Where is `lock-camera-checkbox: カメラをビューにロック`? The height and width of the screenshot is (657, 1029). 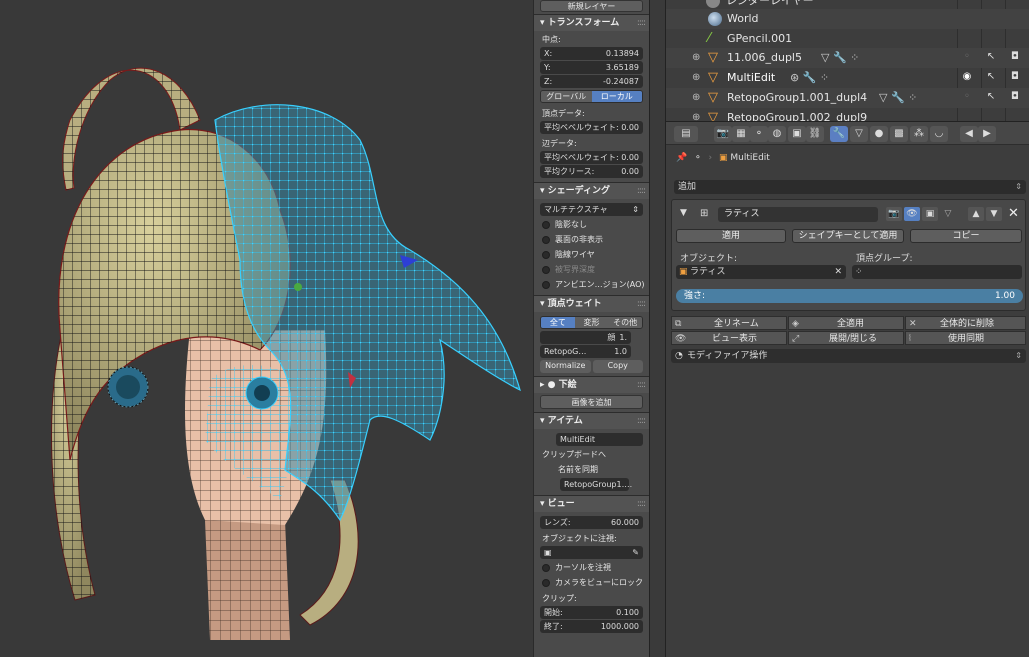
lock-camera-checkbox: カメラをビューにロック is located at coordinates (591, 582).